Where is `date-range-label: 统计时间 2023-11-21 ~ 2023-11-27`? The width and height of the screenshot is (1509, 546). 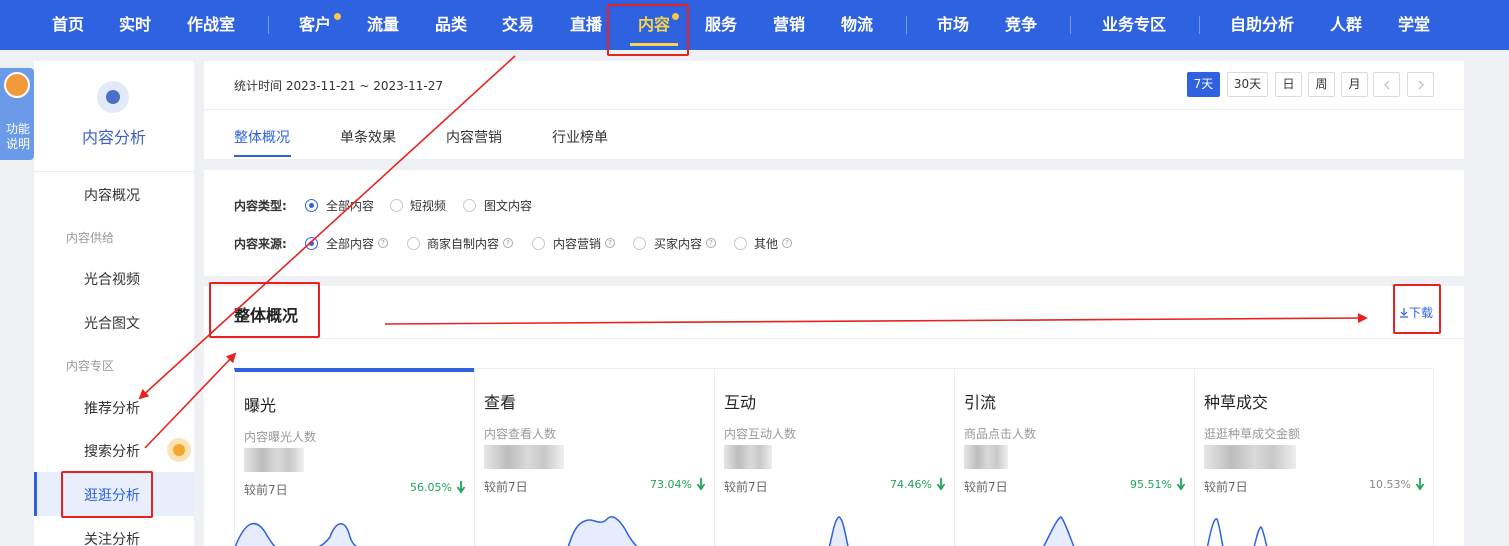
date-range-label: 统计时间 2023-11-21 ~ 2023-11-27 is located at coordinates (338, 86).